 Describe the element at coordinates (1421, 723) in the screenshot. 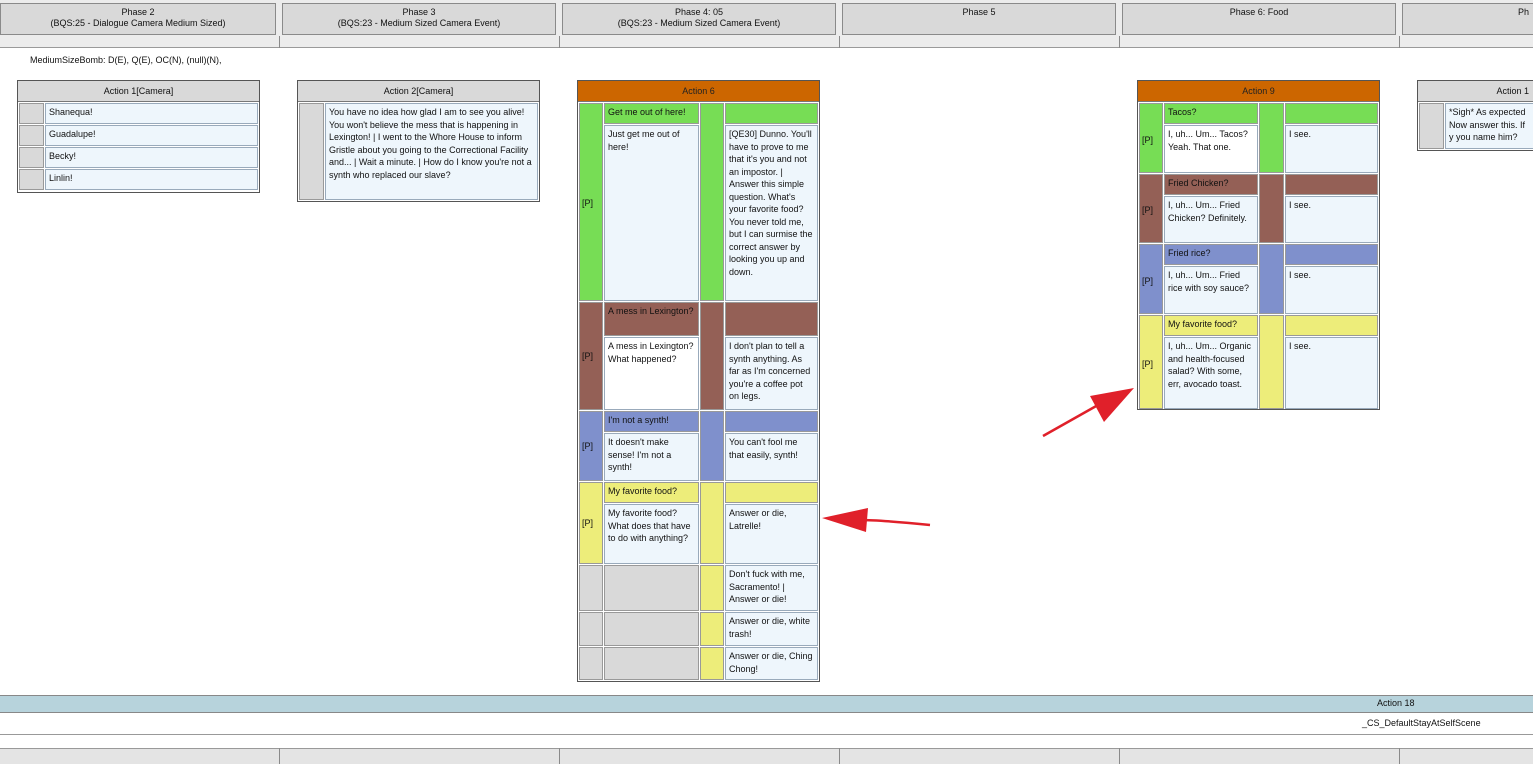

I see `scene-label: _CS_DefaultStayAtSelfScene` at that location.